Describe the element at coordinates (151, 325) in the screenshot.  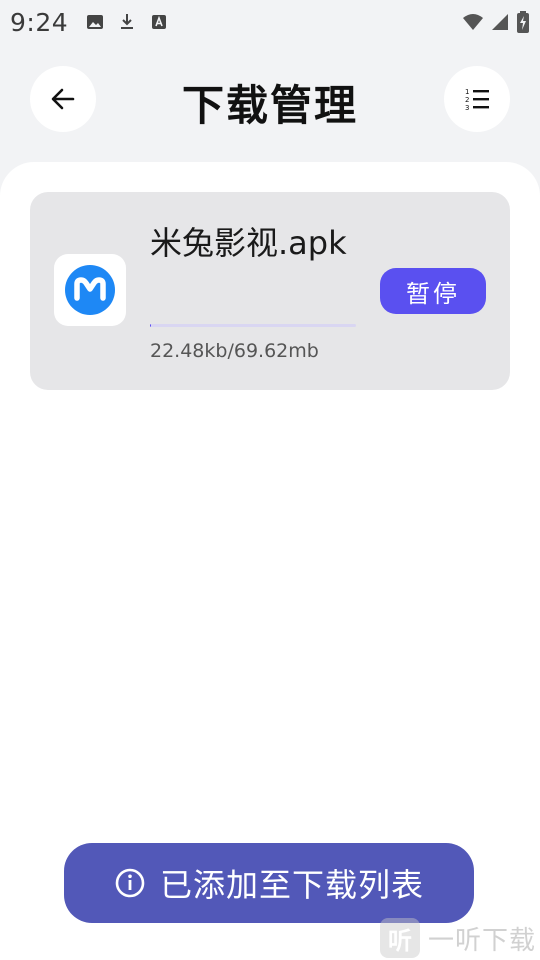
I see `download-progress-fill` at that location.